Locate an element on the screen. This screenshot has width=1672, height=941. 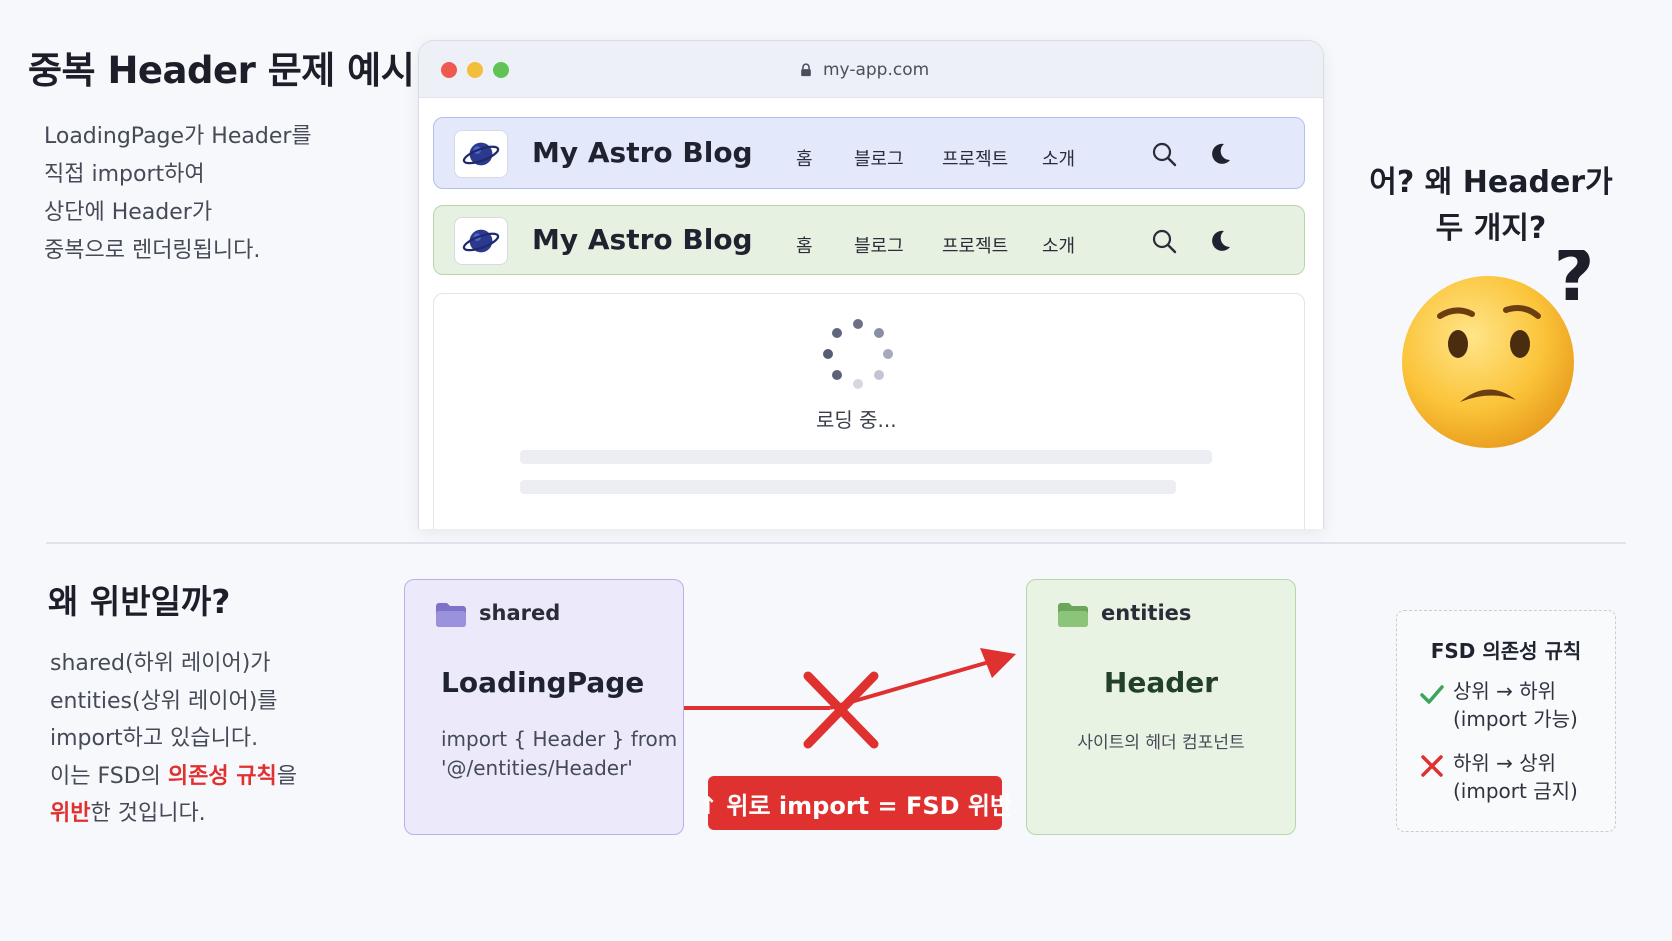
description-text: 이는 FSD의 is located at coordinates (109, 776).